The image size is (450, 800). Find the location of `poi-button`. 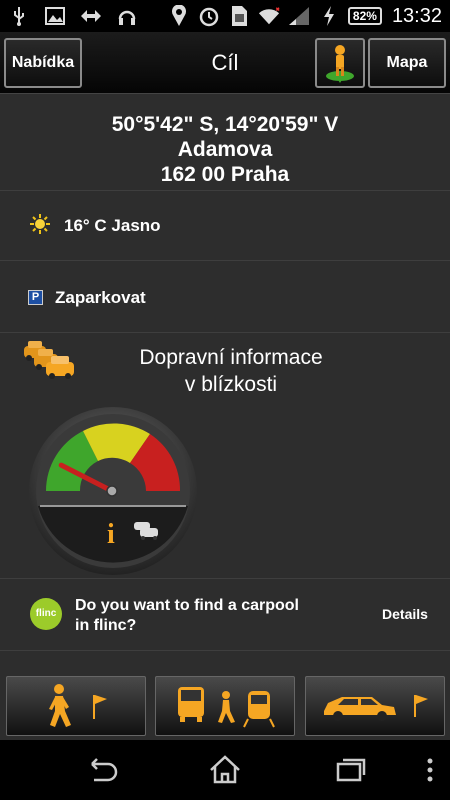

poi-button is located at coordinates (340, 63).